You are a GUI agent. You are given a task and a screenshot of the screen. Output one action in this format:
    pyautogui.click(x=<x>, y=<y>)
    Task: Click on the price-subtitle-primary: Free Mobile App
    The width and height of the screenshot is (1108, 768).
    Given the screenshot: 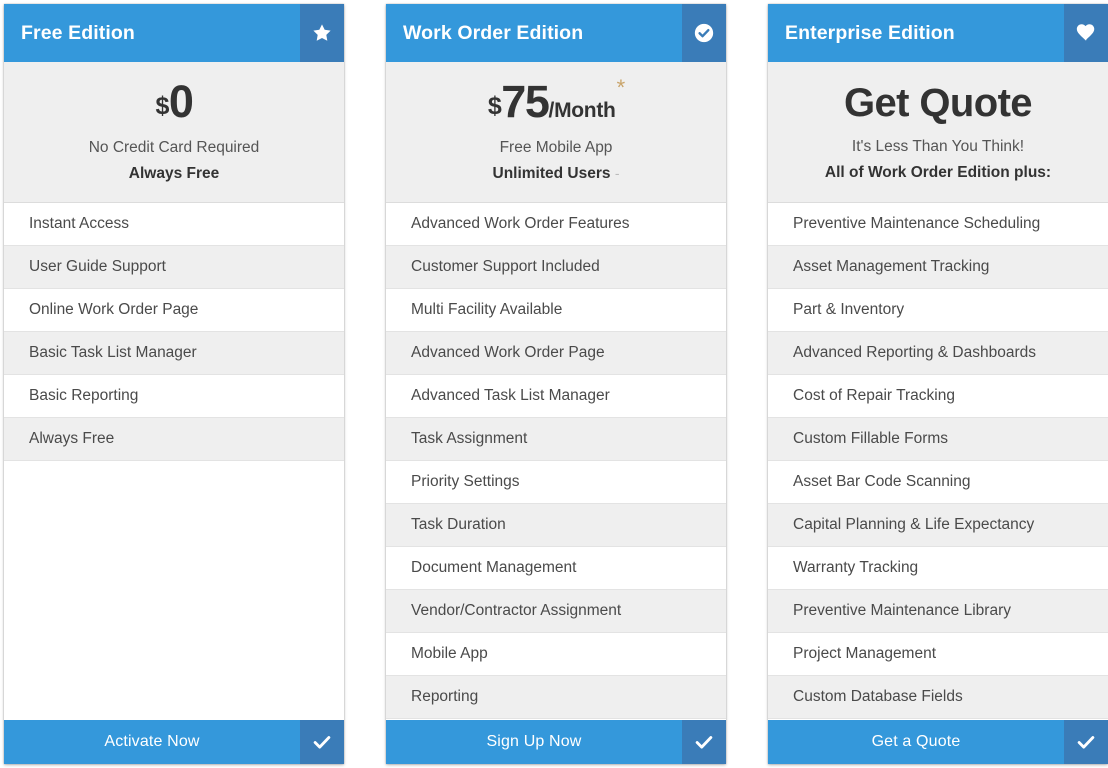 What is the action you would take?
    pyautogui.click(x=556, y=147)
    